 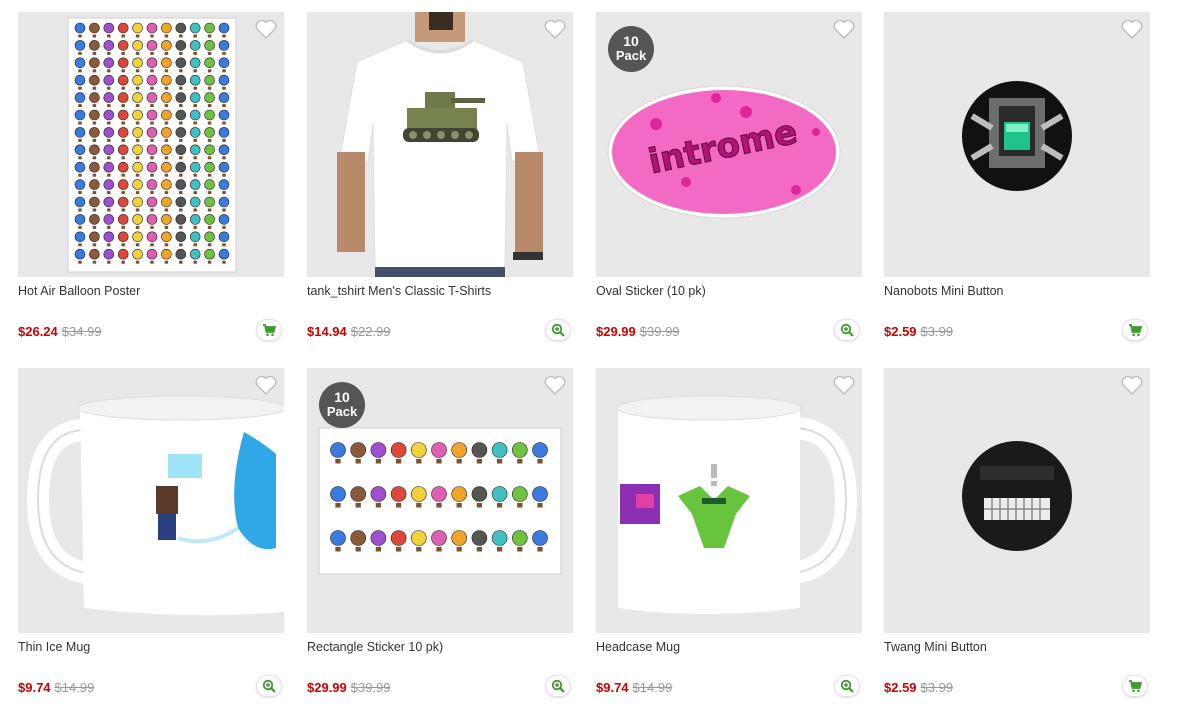 What do you see at coordinates (440, 291) in the screenshot?
I see `product-title: tank_tshirt Men's Classic T-Shirts` at bounding box center [440, 291].